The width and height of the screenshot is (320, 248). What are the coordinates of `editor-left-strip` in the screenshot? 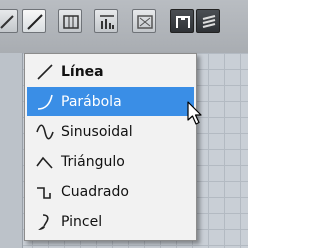 It's located at (11, 150).